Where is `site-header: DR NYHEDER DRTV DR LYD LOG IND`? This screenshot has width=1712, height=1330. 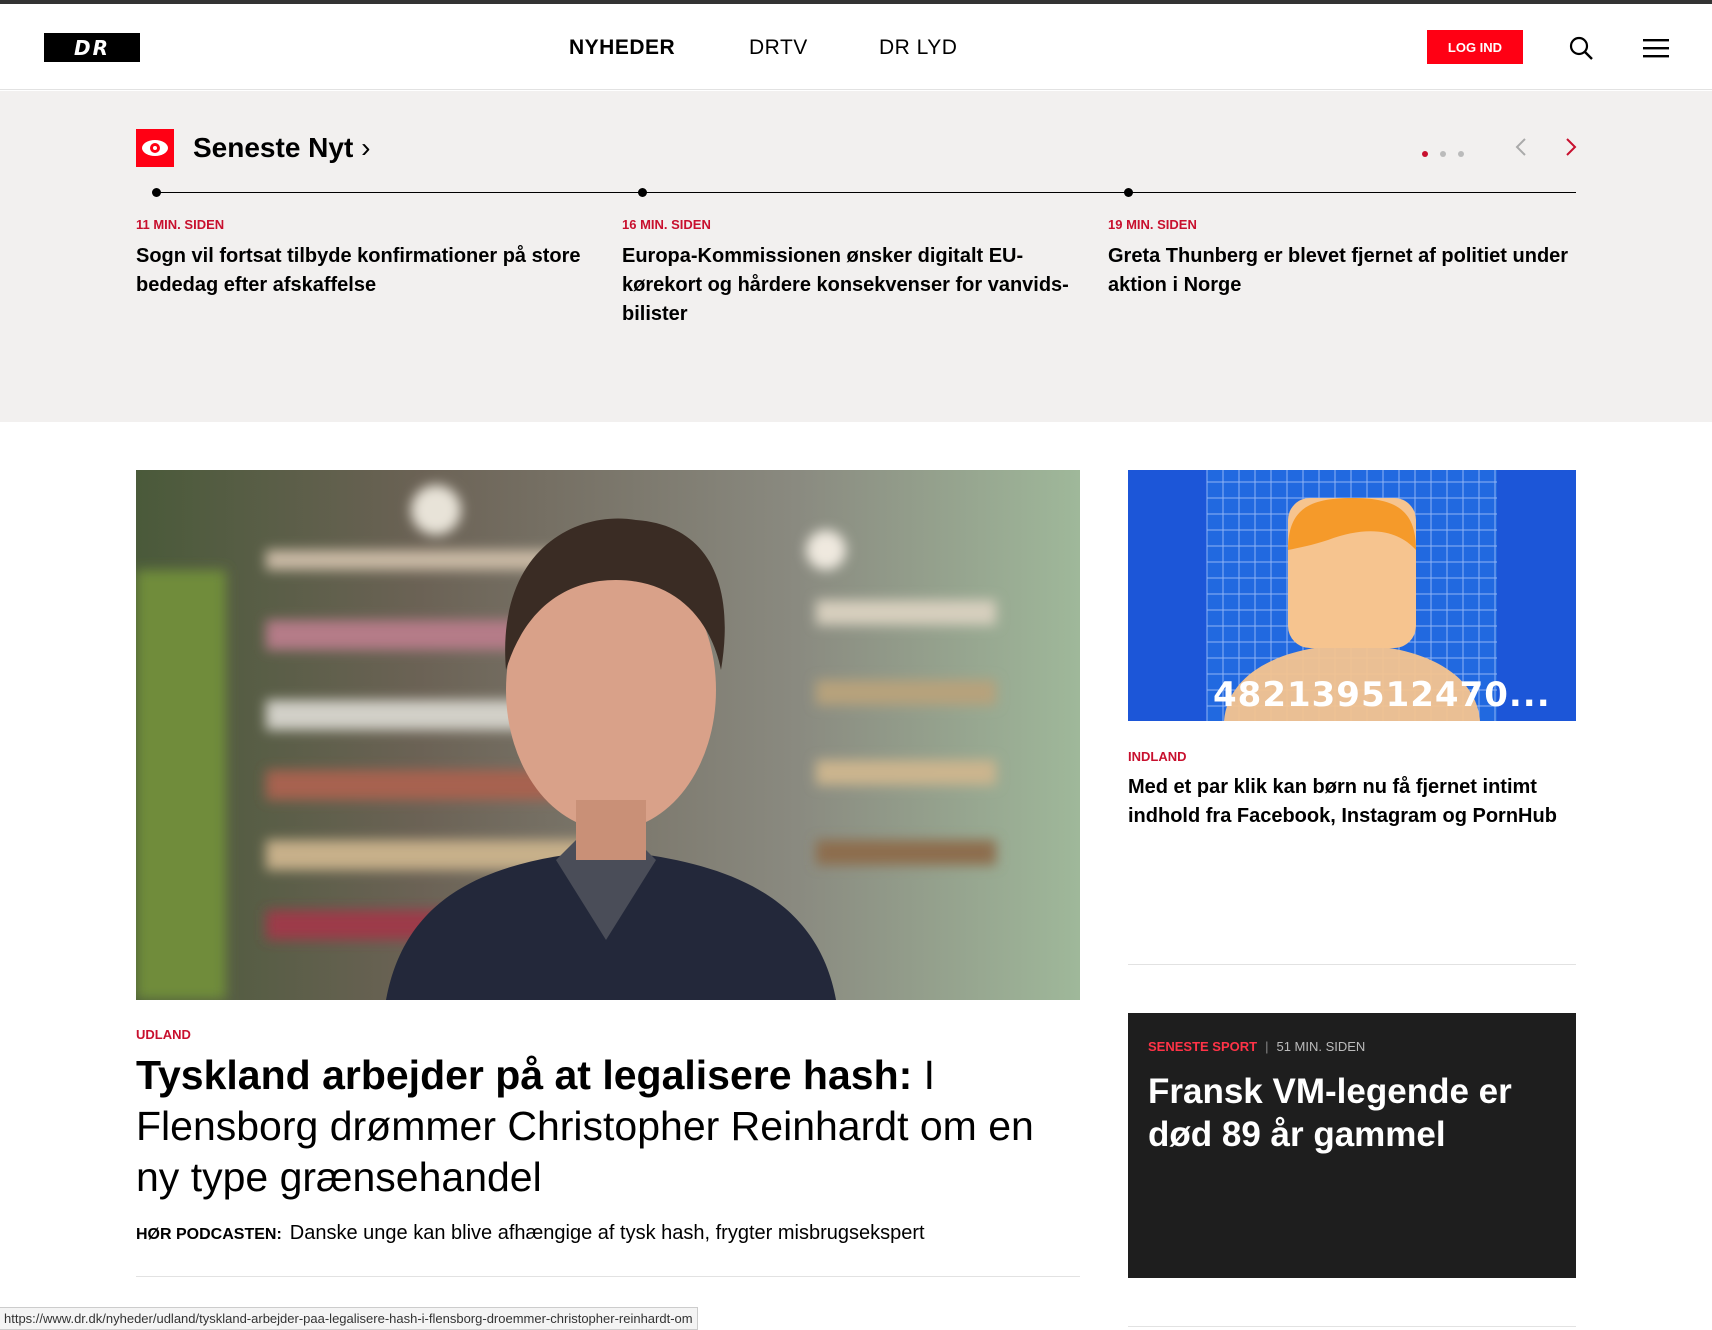
site-header: DR NYHEDER DRTV DR LYD LOG IND is located at coordinates (856, 47).